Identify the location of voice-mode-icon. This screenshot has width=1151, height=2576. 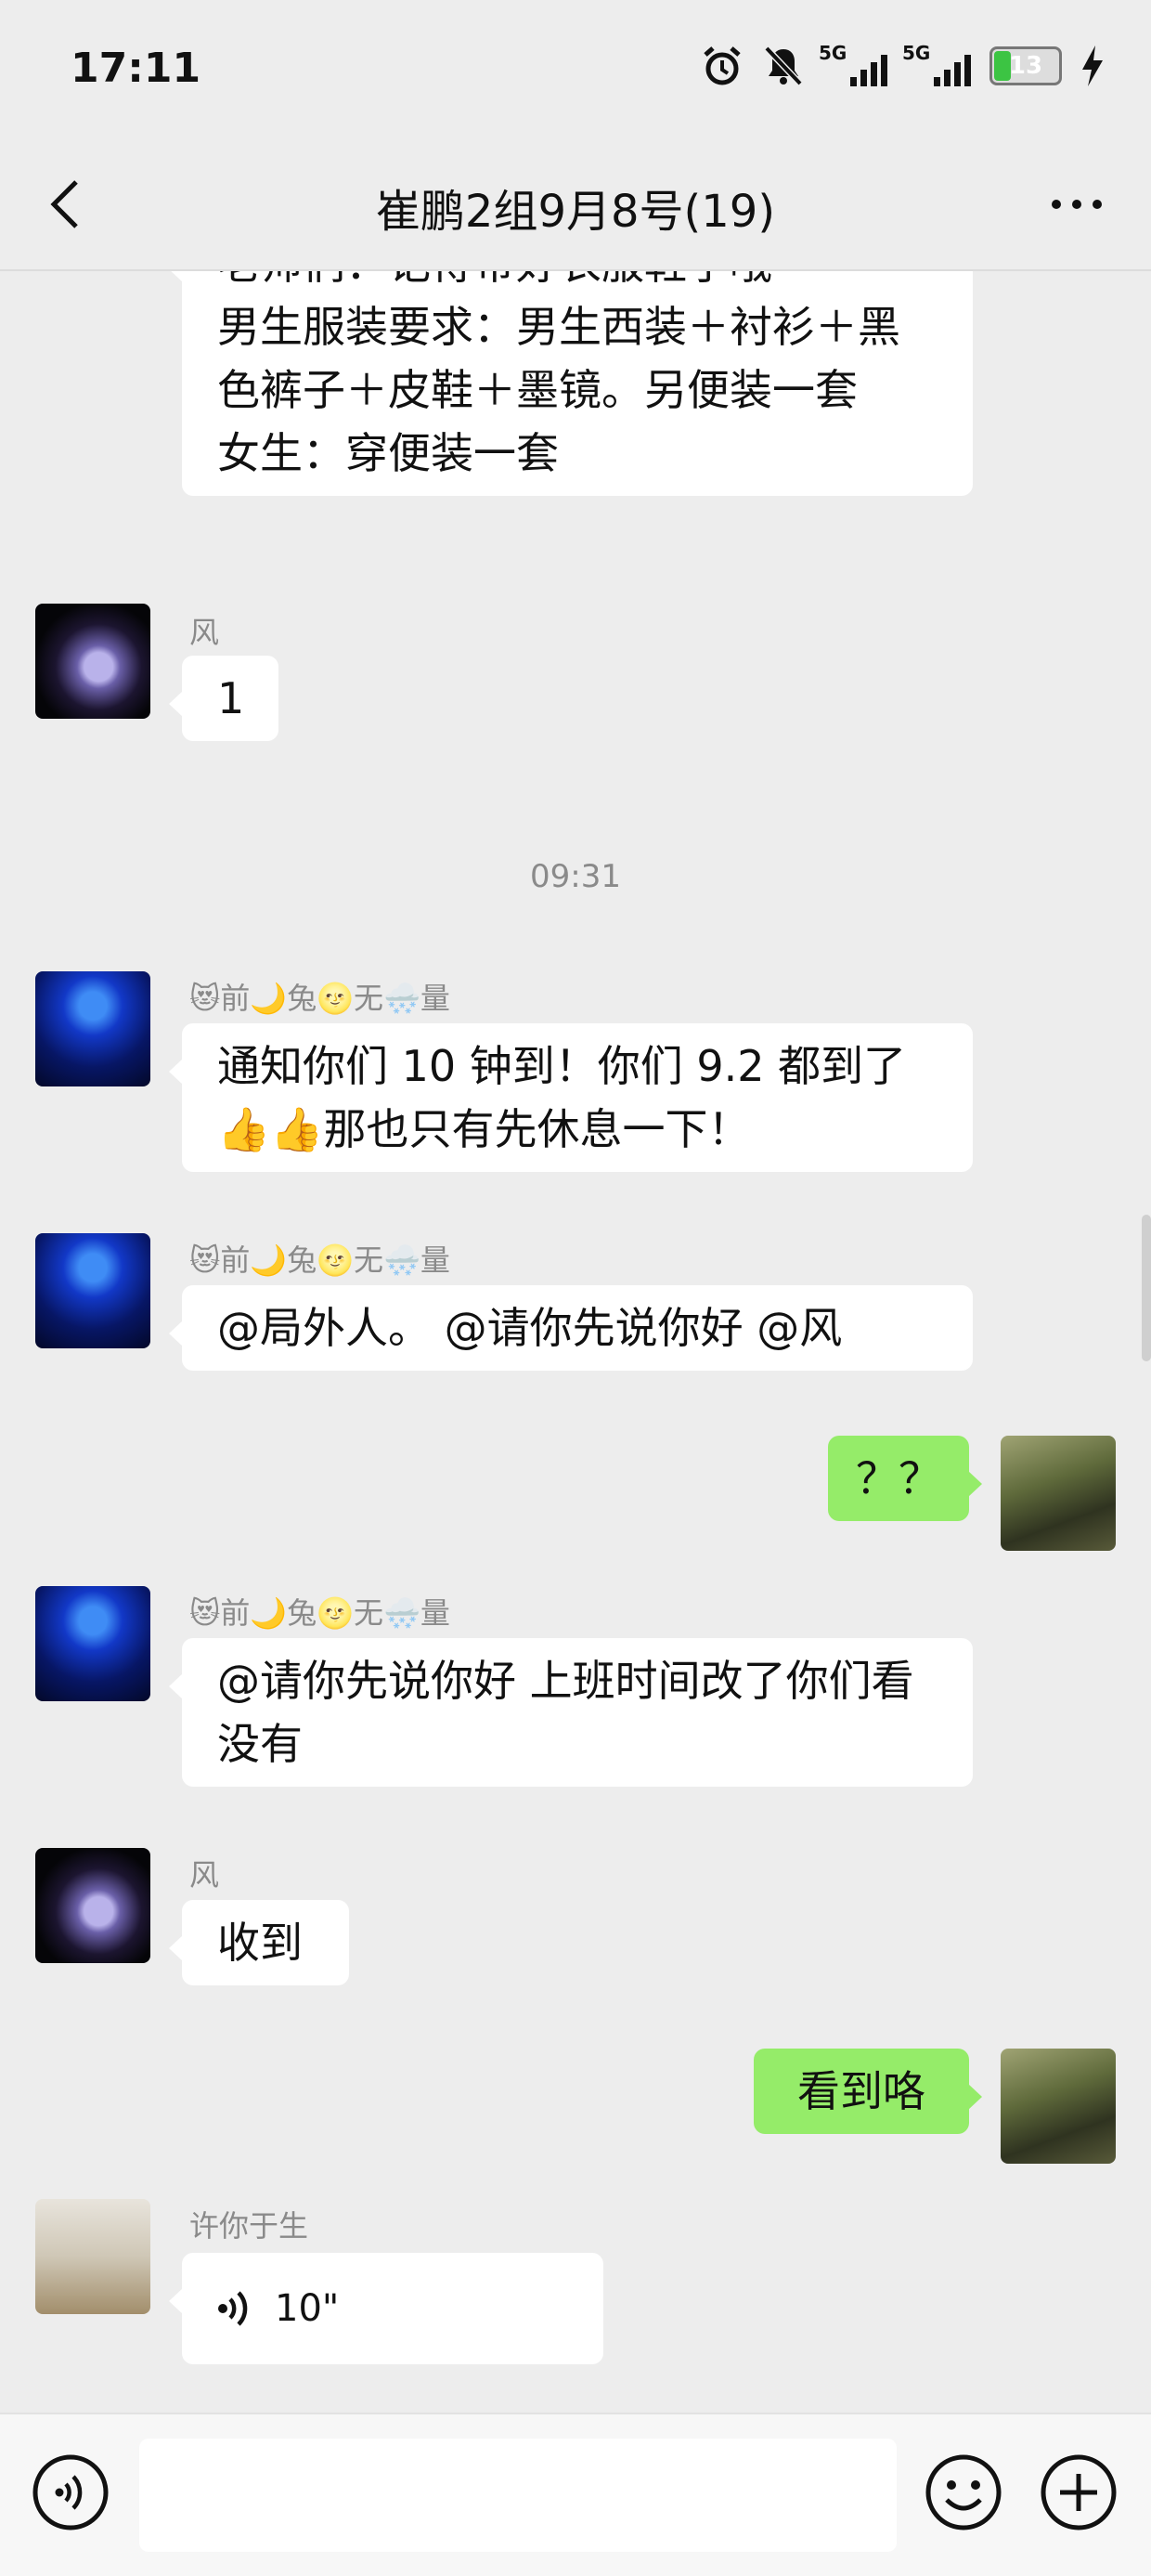
(71, 2492).